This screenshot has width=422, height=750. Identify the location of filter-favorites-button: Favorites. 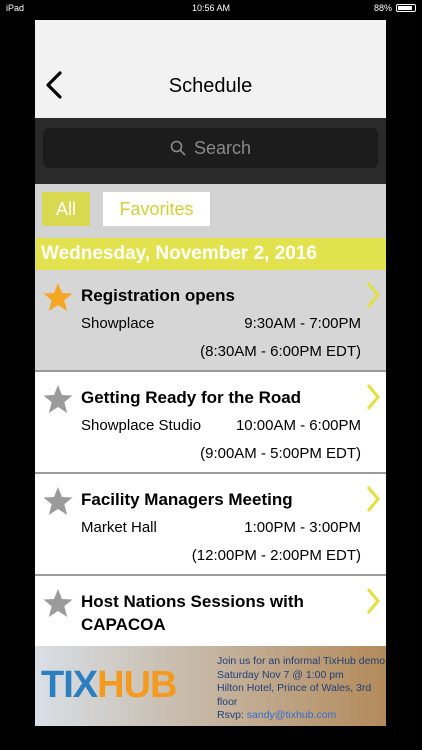
(156, 209).